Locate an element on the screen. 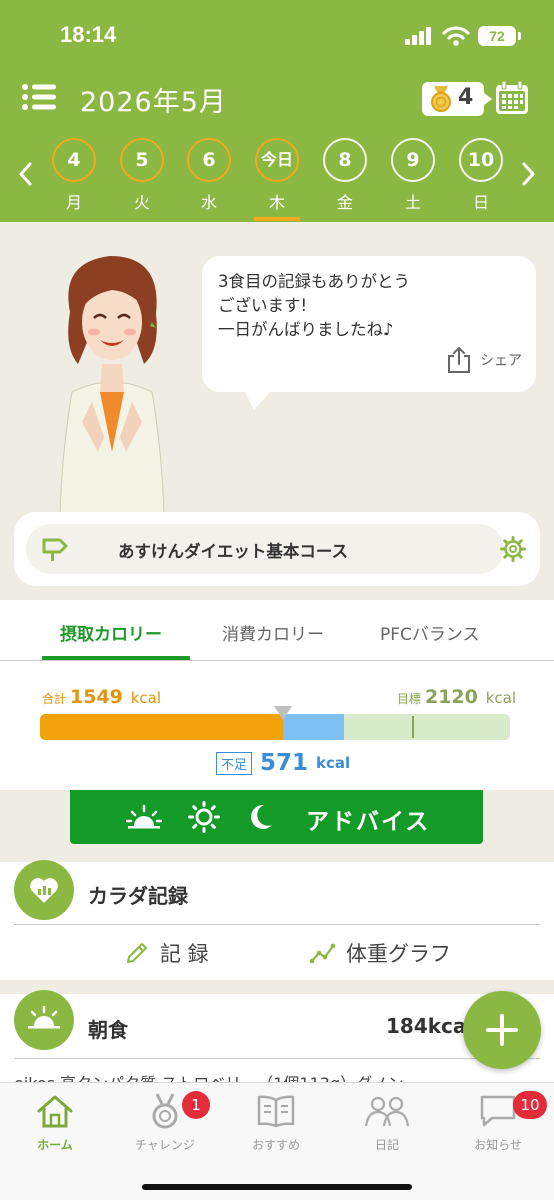 The width and height of the screenshot is (554, 1200). day-weekday: 金 is located at coordinates (344, 202).